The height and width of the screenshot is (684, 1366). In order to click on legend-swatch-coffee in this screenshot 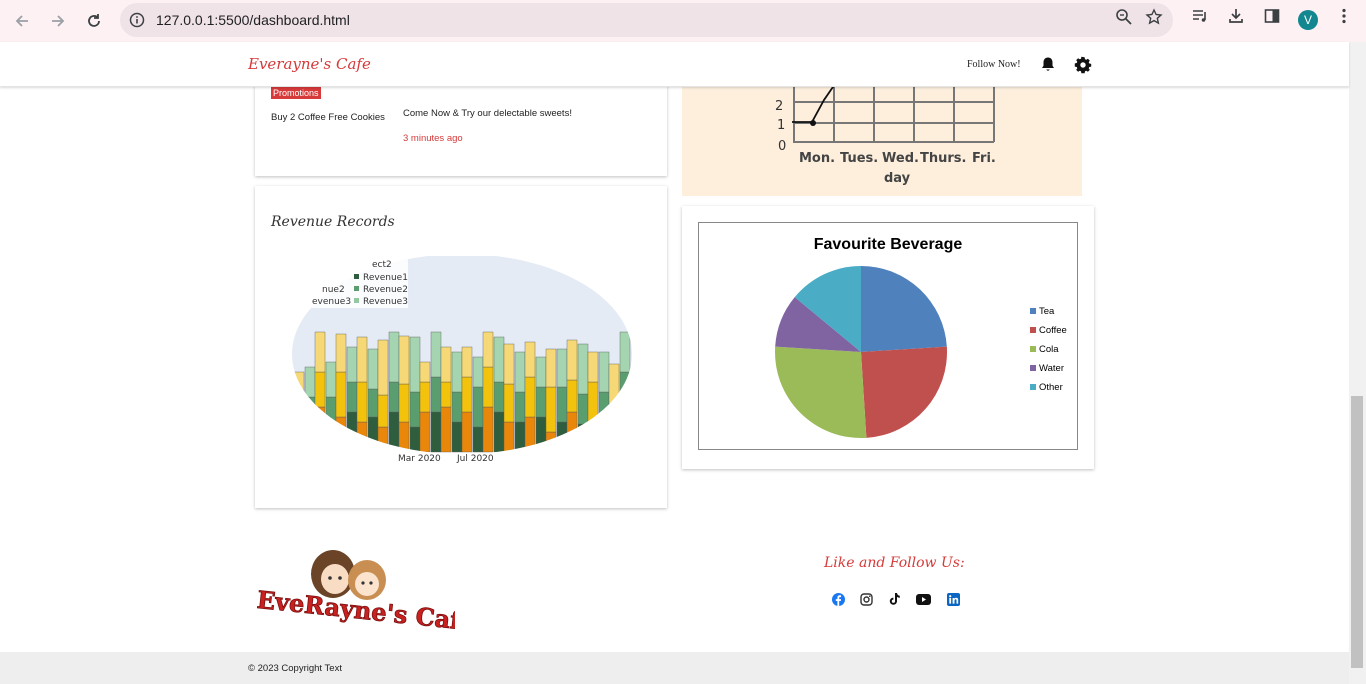, I will do `click(1033, 330)`.